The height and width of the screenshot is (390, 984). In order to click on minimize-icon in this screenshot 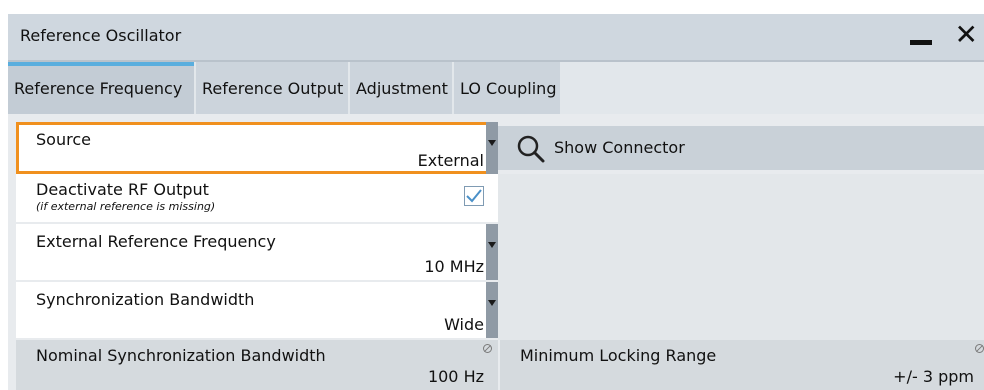, I will do `click(921, 42)`.